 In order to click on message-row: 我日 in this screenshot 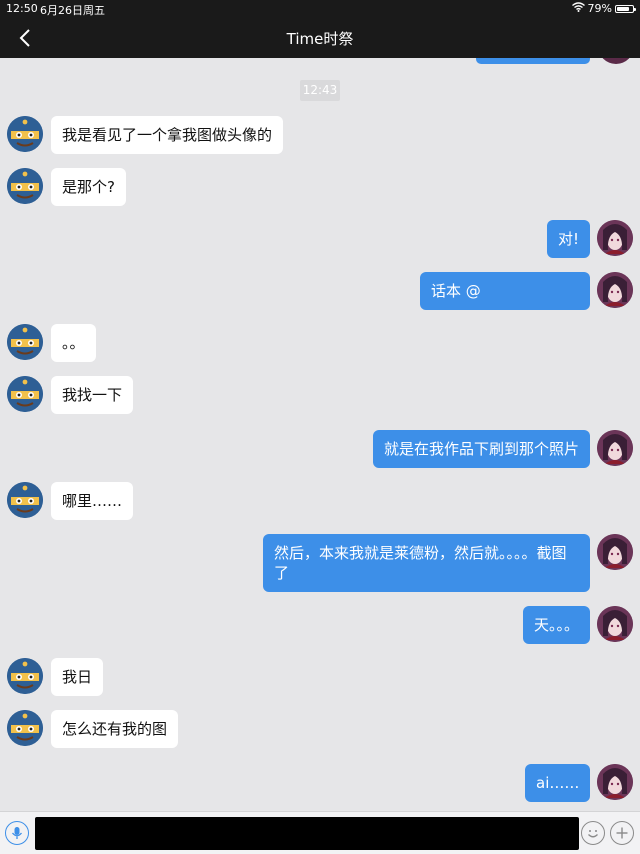, I will do `click(320, 677)`.